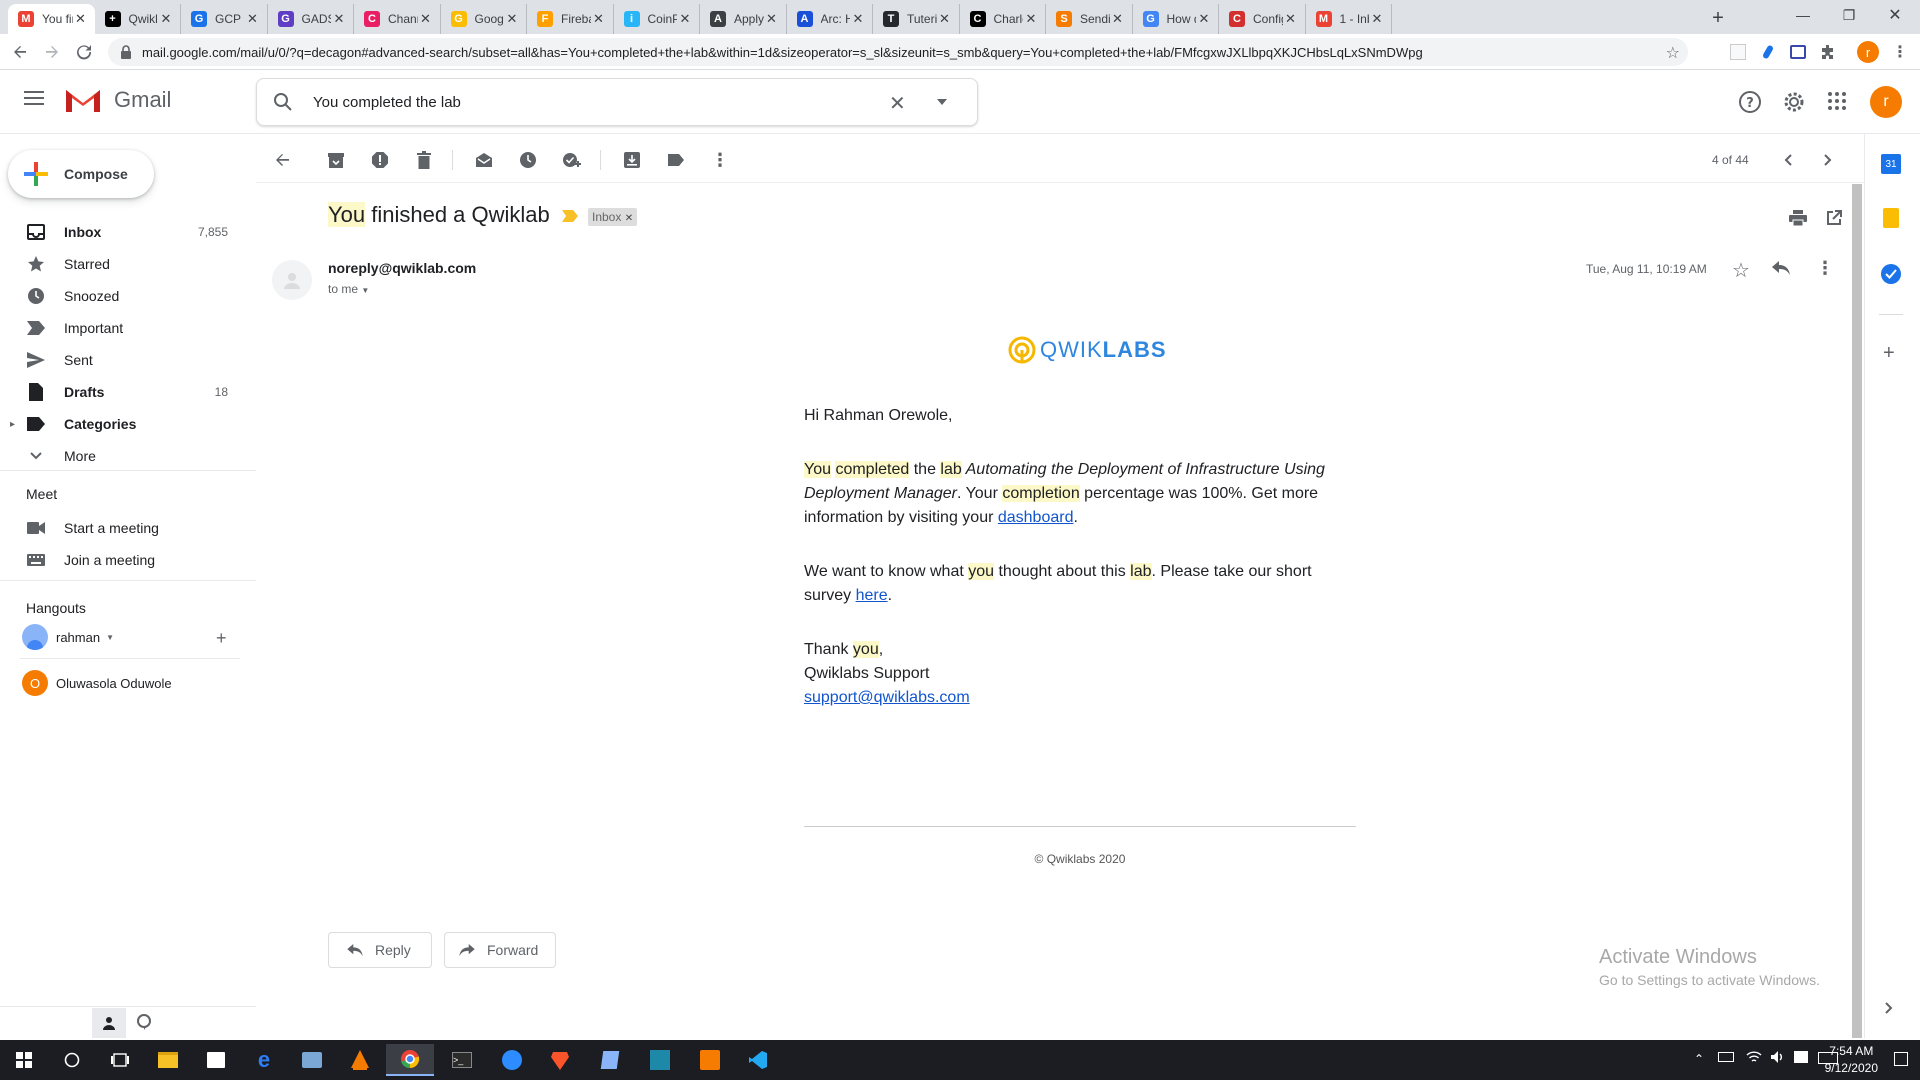 The height and width of the screenshot is (1080, 1920). I want to click on sidebar-item-starred: Starred, so click(120, 264).